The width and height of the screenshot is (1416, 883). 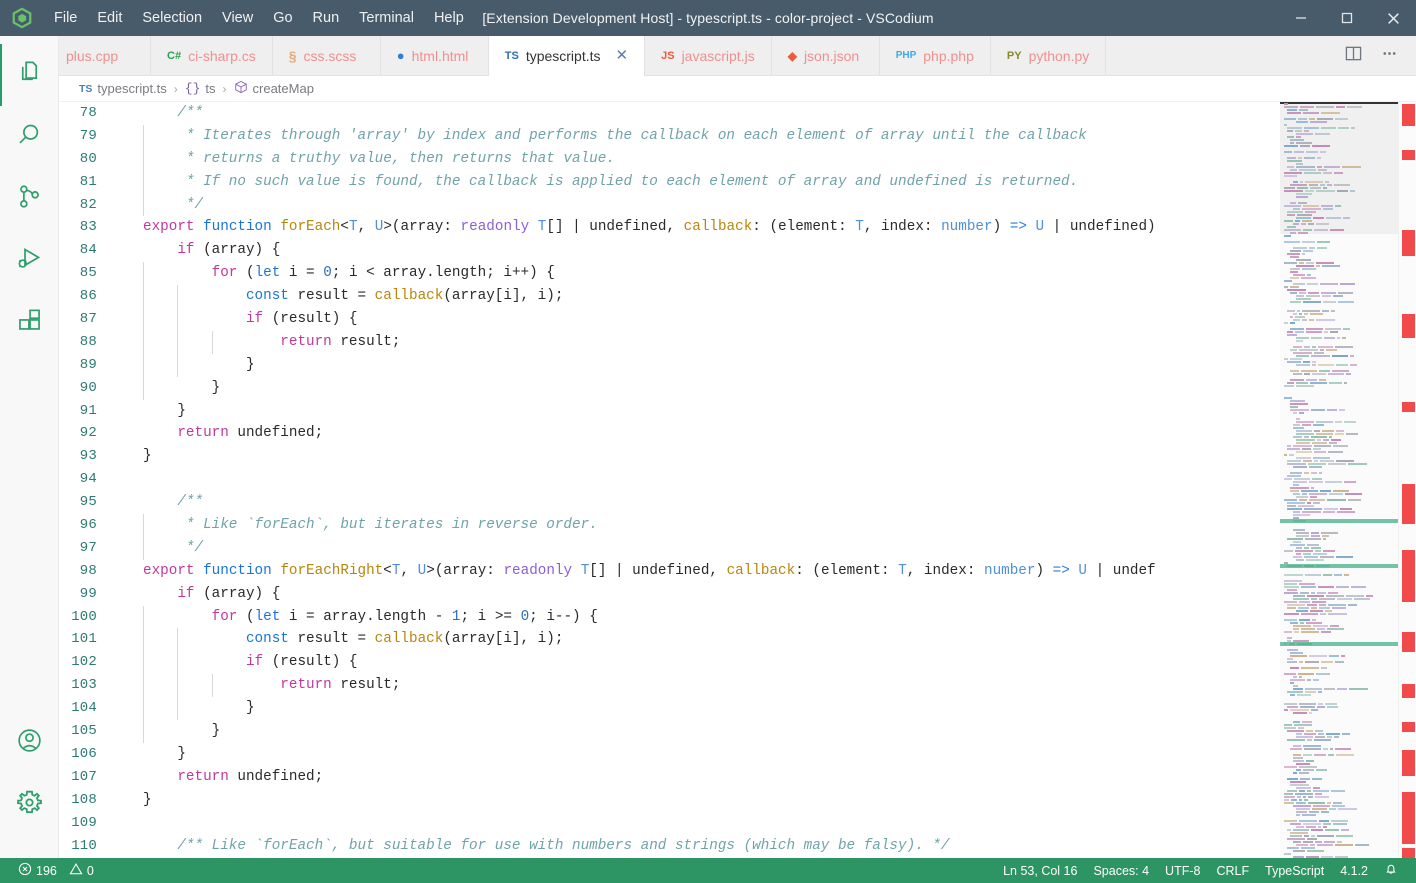 What do you see at coordinates (669, 365) in the screenshot?
I see `code-line: 89 }` at bounding box center [669, 365].